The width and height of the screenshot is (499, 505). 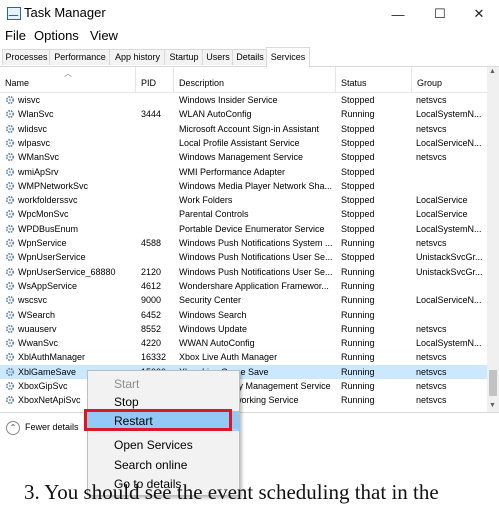 I want to click on table-row: WSearch 6452 Windows Search Running, so click(x=243, y=315).